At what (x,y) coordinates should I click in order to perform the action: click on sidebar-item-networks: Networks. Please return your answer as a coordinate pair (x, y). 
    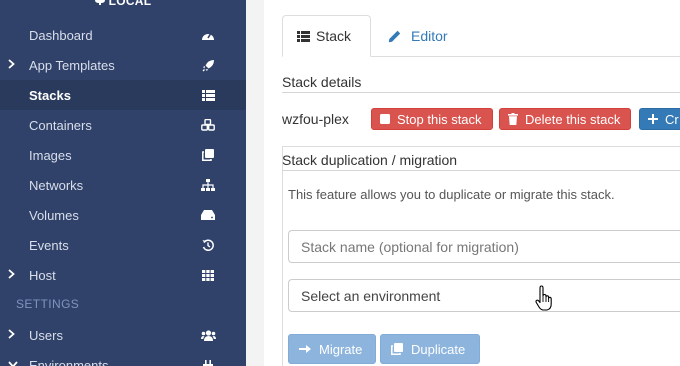
    Looking at the image, I should click on (123, 185).